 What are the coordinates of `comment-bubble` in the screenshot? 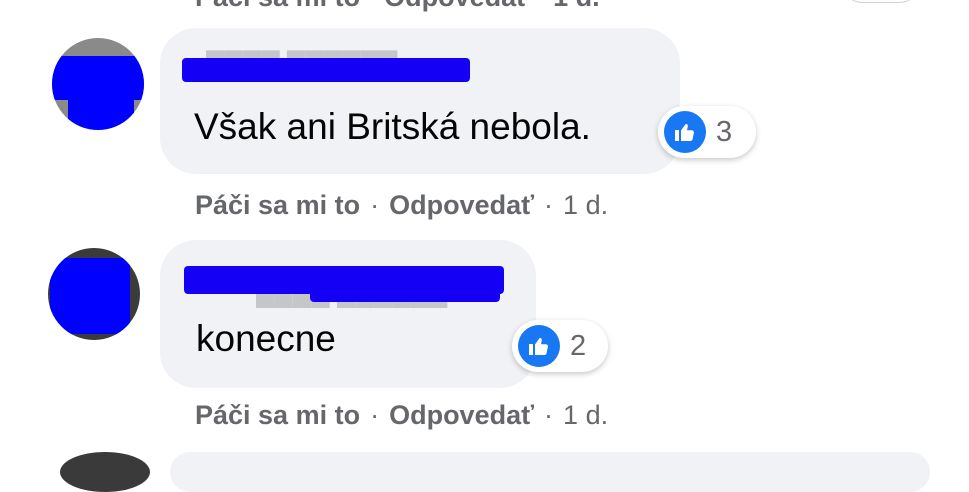 It's located at (550, 472).